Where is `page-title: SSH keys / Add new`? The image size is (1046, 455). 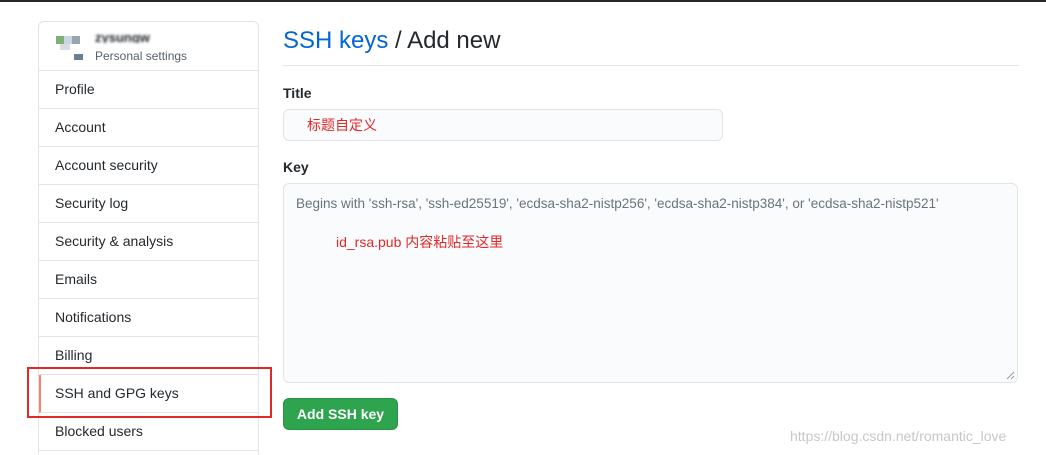
page-title: SSH keys / Add new is located at coordinates (391, 41).